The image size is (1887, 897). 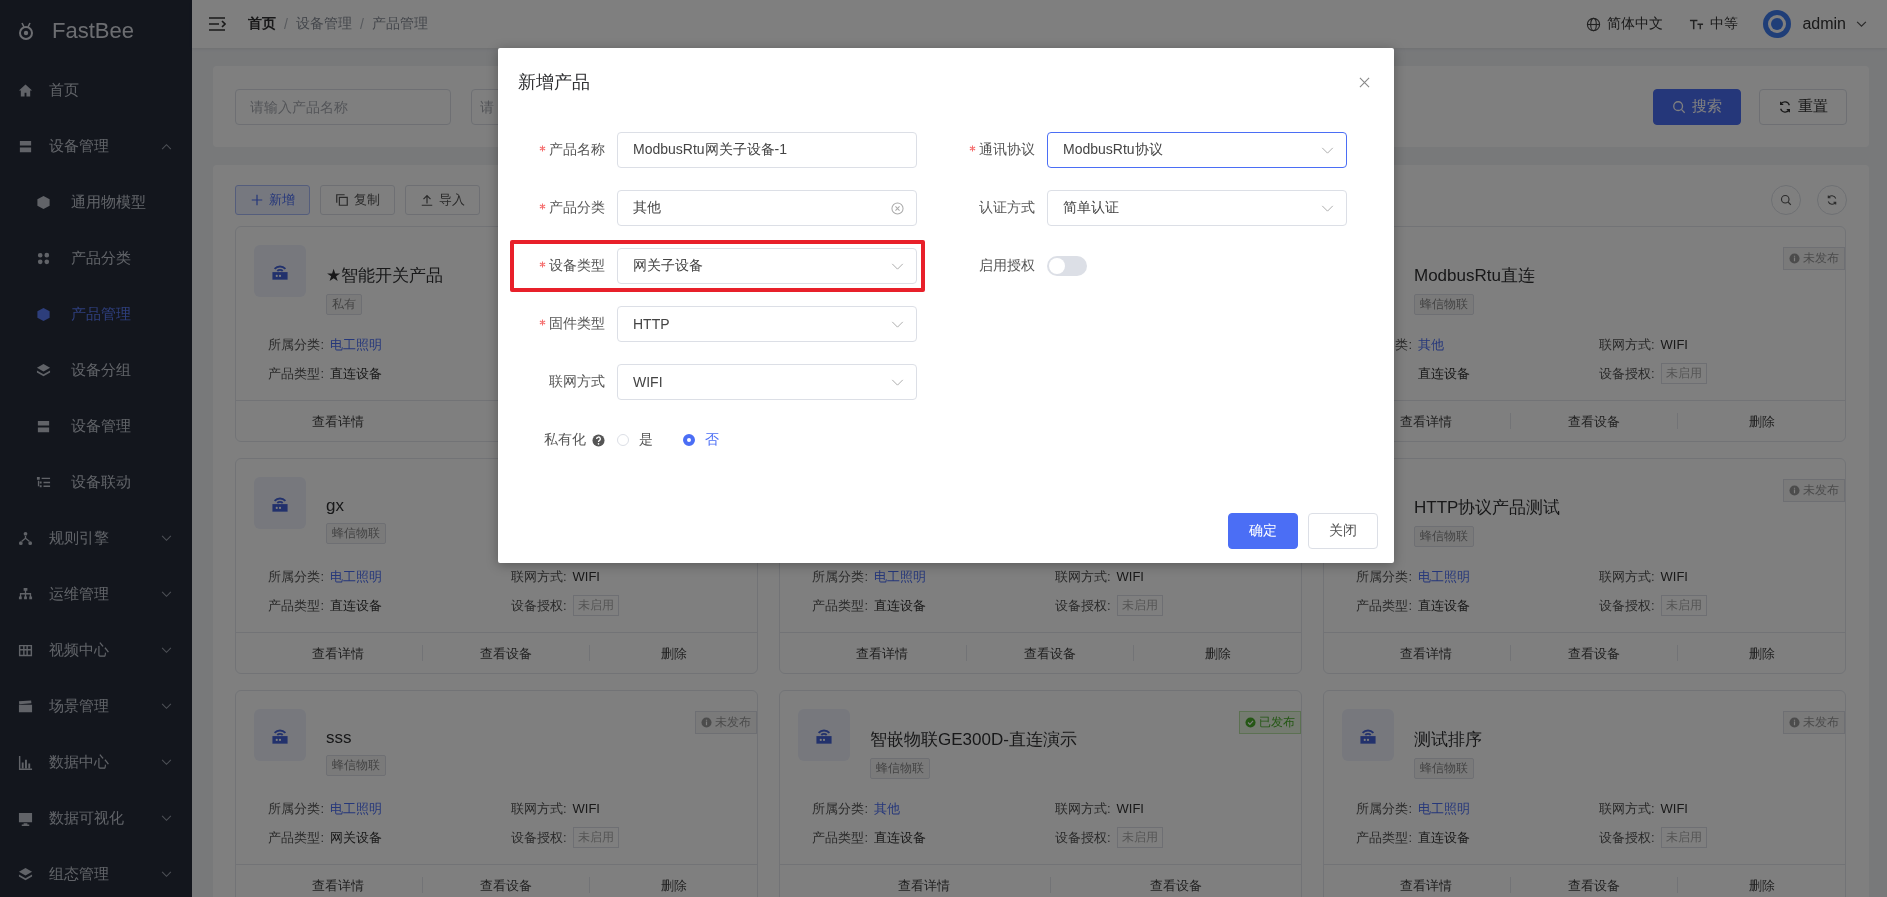 What do you see at coordinates (356, 837) in the screenshot?
I see `field-value: 网关设备` at bounding box center [356, 837].